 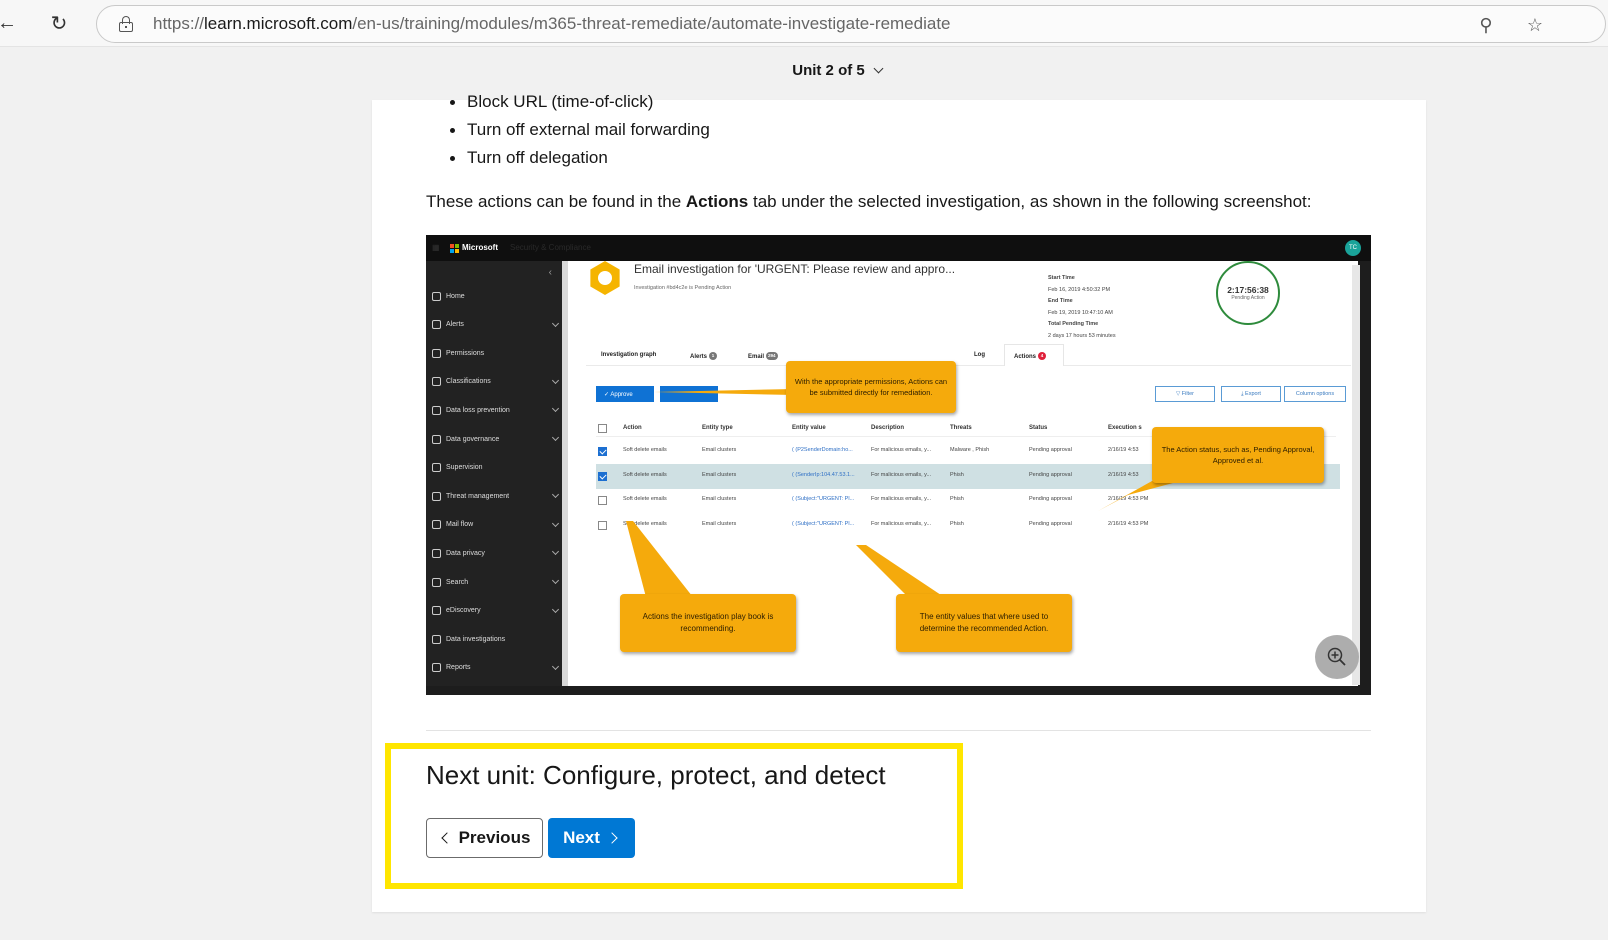 What do you see at coordinates (970, 450) in the screenshot?
I see `cell-threats: Malware , Phish` at bounding box center [970, 450].